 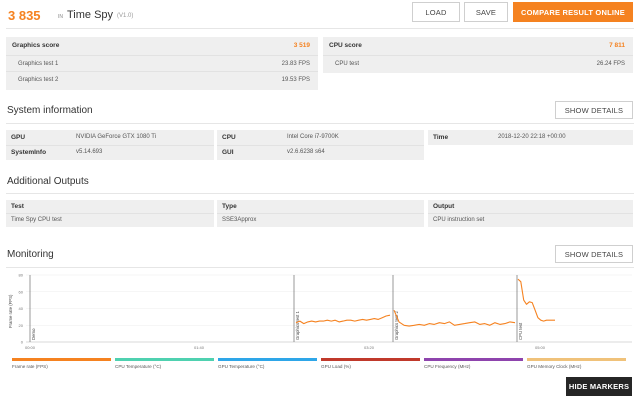 I want to click on marker-label: CPU test, so click(x=520, y=331).